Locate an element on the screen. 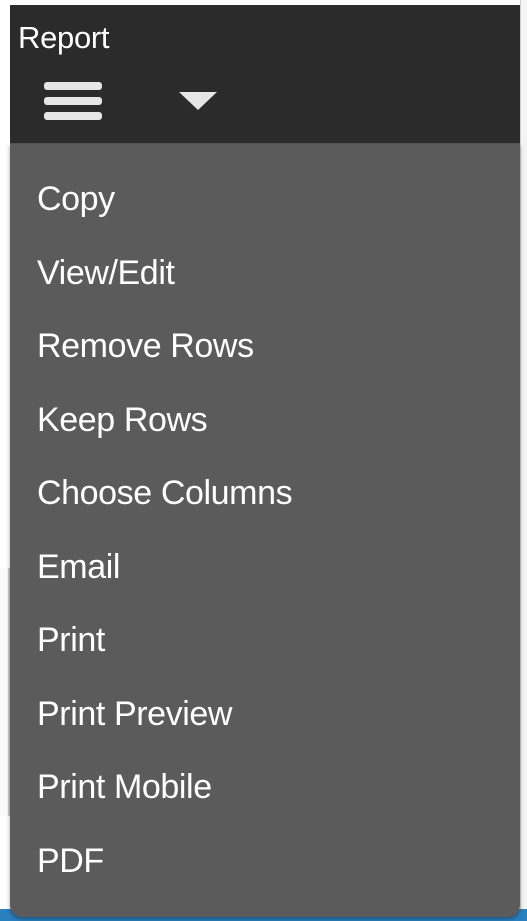 Image resolution: width=527 pixels, height=921 pixels. report-header: Report is located at coordinates (265, 74).